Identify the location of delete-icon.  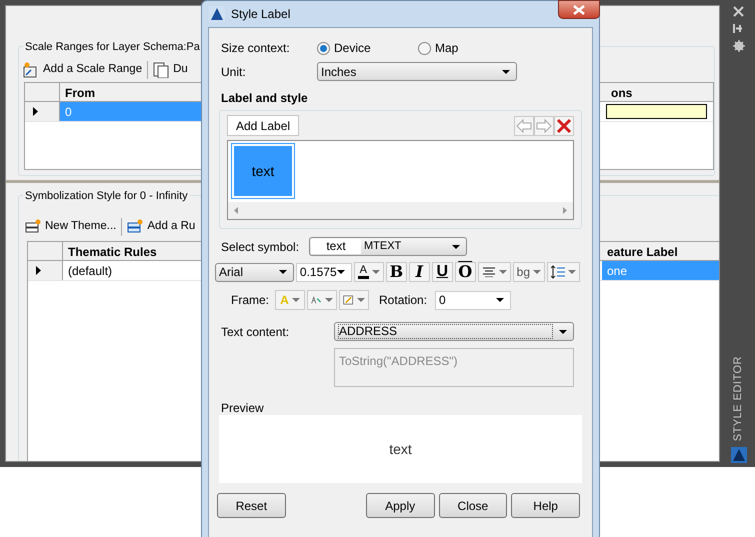
(564, 126).